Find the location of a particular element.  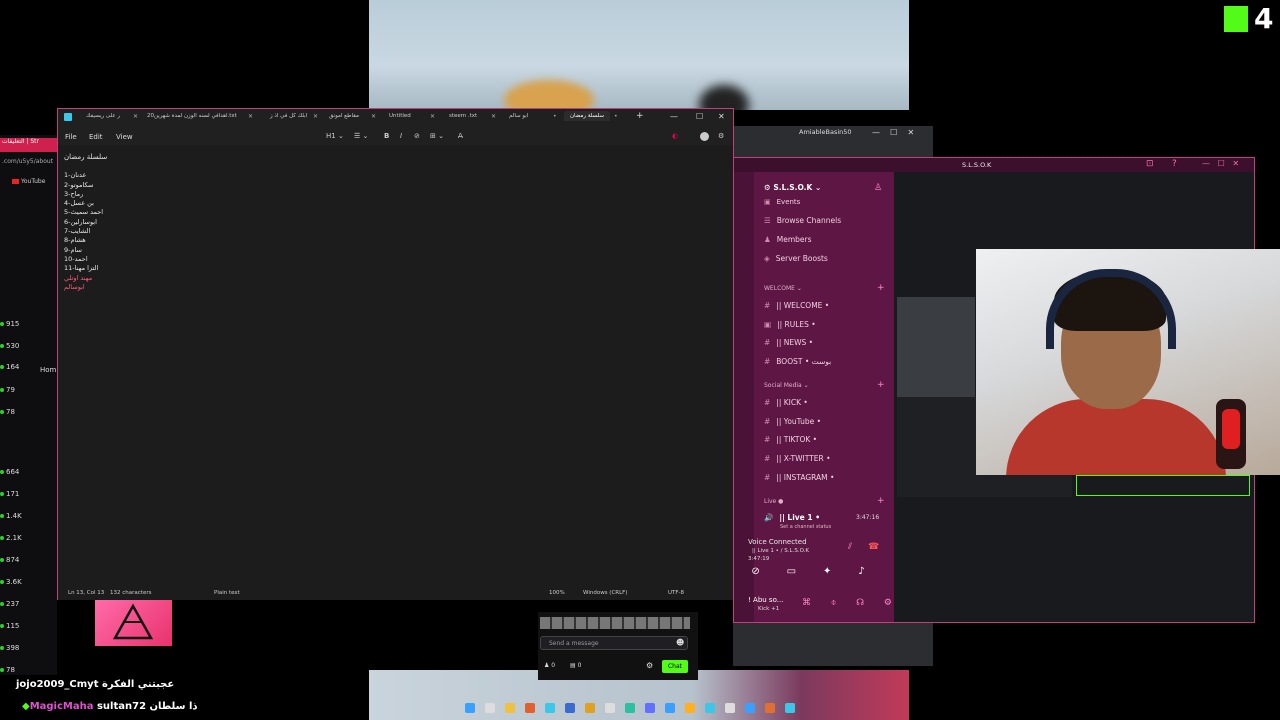

channel-kick: # || KICK • is located at coordinates (786, 402).